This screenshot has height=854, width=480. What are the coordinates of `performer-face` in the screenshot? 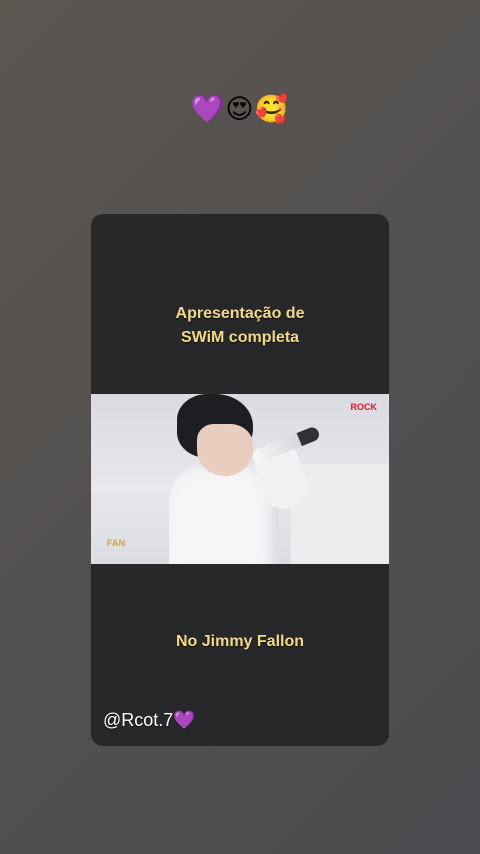 It's located at (225, 450).